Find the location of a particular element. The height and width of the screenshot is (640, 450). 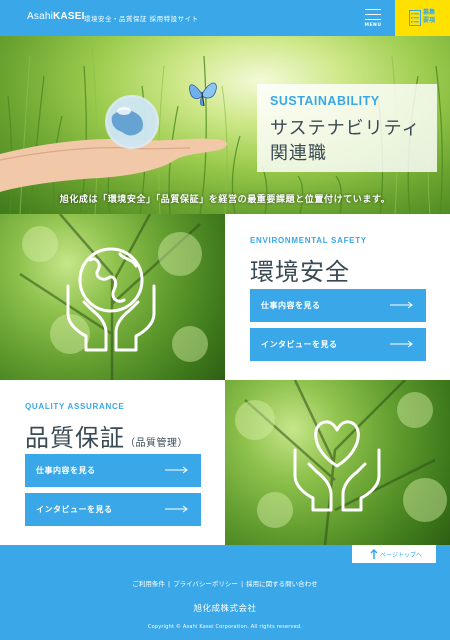

page-top-button: ページトップへ is located at coordinates (394, 554).